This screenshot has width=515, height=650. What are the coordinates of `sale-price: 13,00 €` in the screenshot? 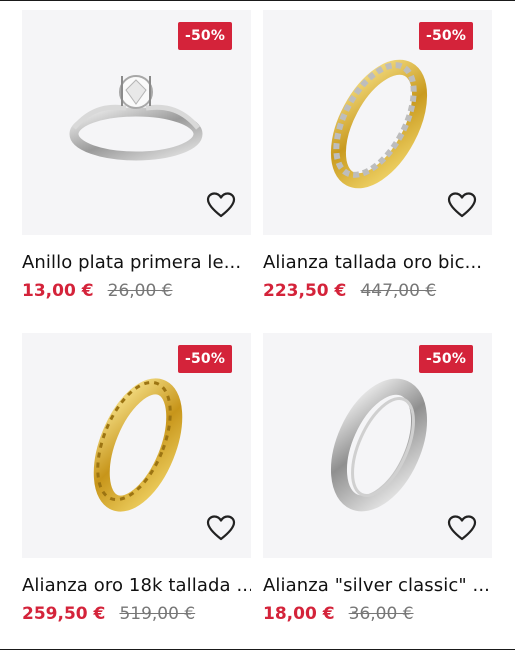 It's located at (58, 291).